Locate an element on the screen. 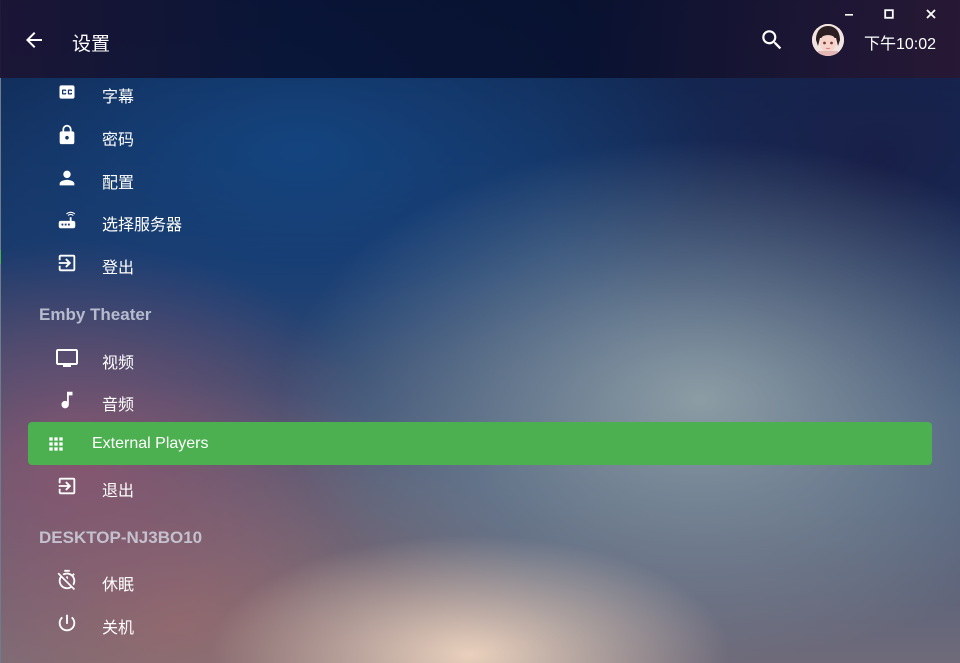 This screenshot has width=960, height=663. timer-off-icon is located at coordinates (67, 580).